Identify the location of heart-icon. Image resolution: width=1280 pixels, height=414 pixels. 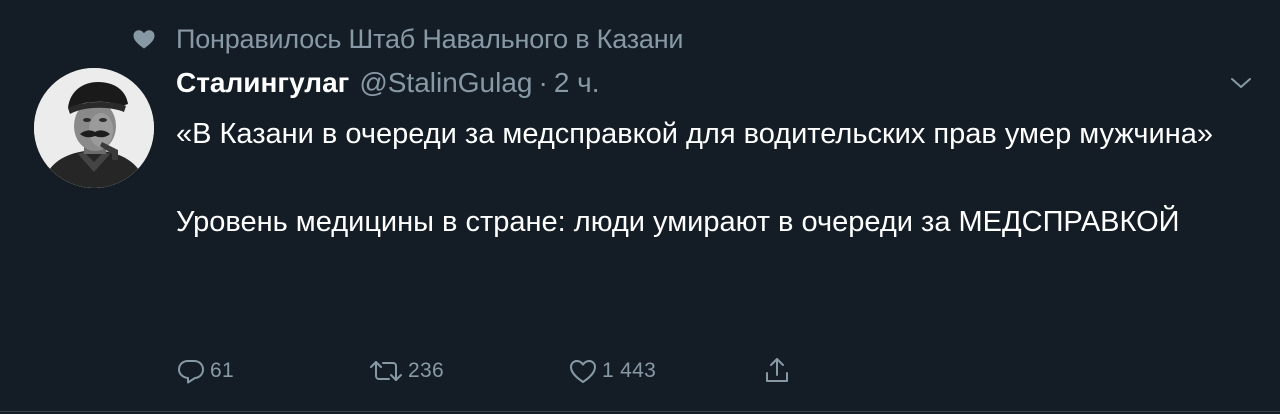
(144, 39).